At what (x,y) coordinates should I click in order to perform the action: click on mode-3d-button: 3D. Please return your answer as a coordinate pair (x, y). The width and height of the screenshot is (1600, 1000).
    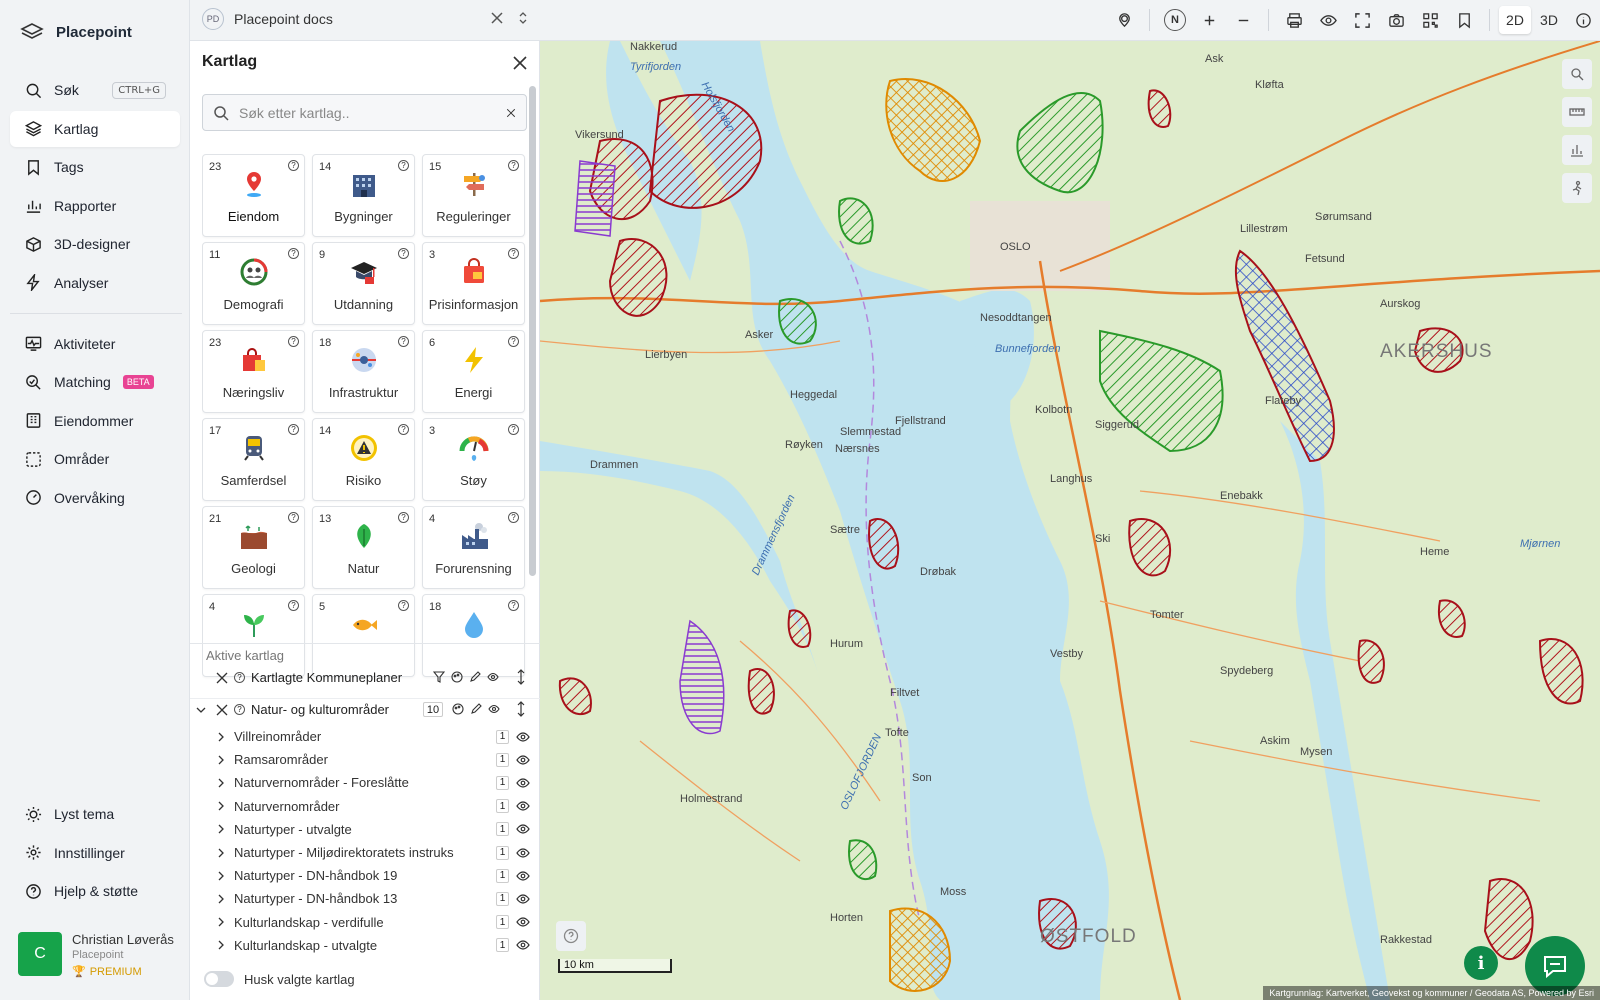
    Looking at the image, I should click on (1549, 20).